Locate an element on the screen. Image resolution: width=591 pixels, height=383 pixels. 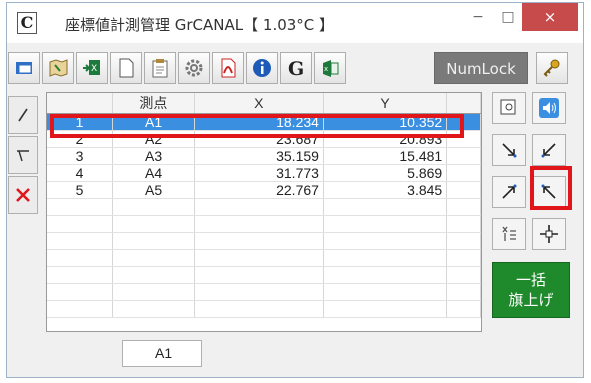
arrow-up-right-icon is located at coordinates (509, 191).